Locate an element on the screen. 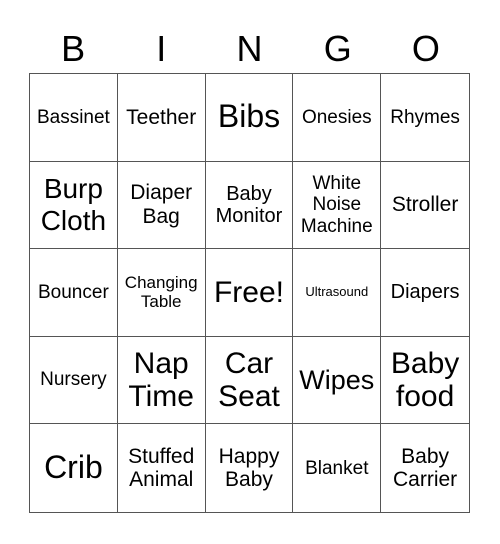 The width and height of the screenshot is (500, 544). bingo-cell: Wipes is located at coordinates (337, 380).